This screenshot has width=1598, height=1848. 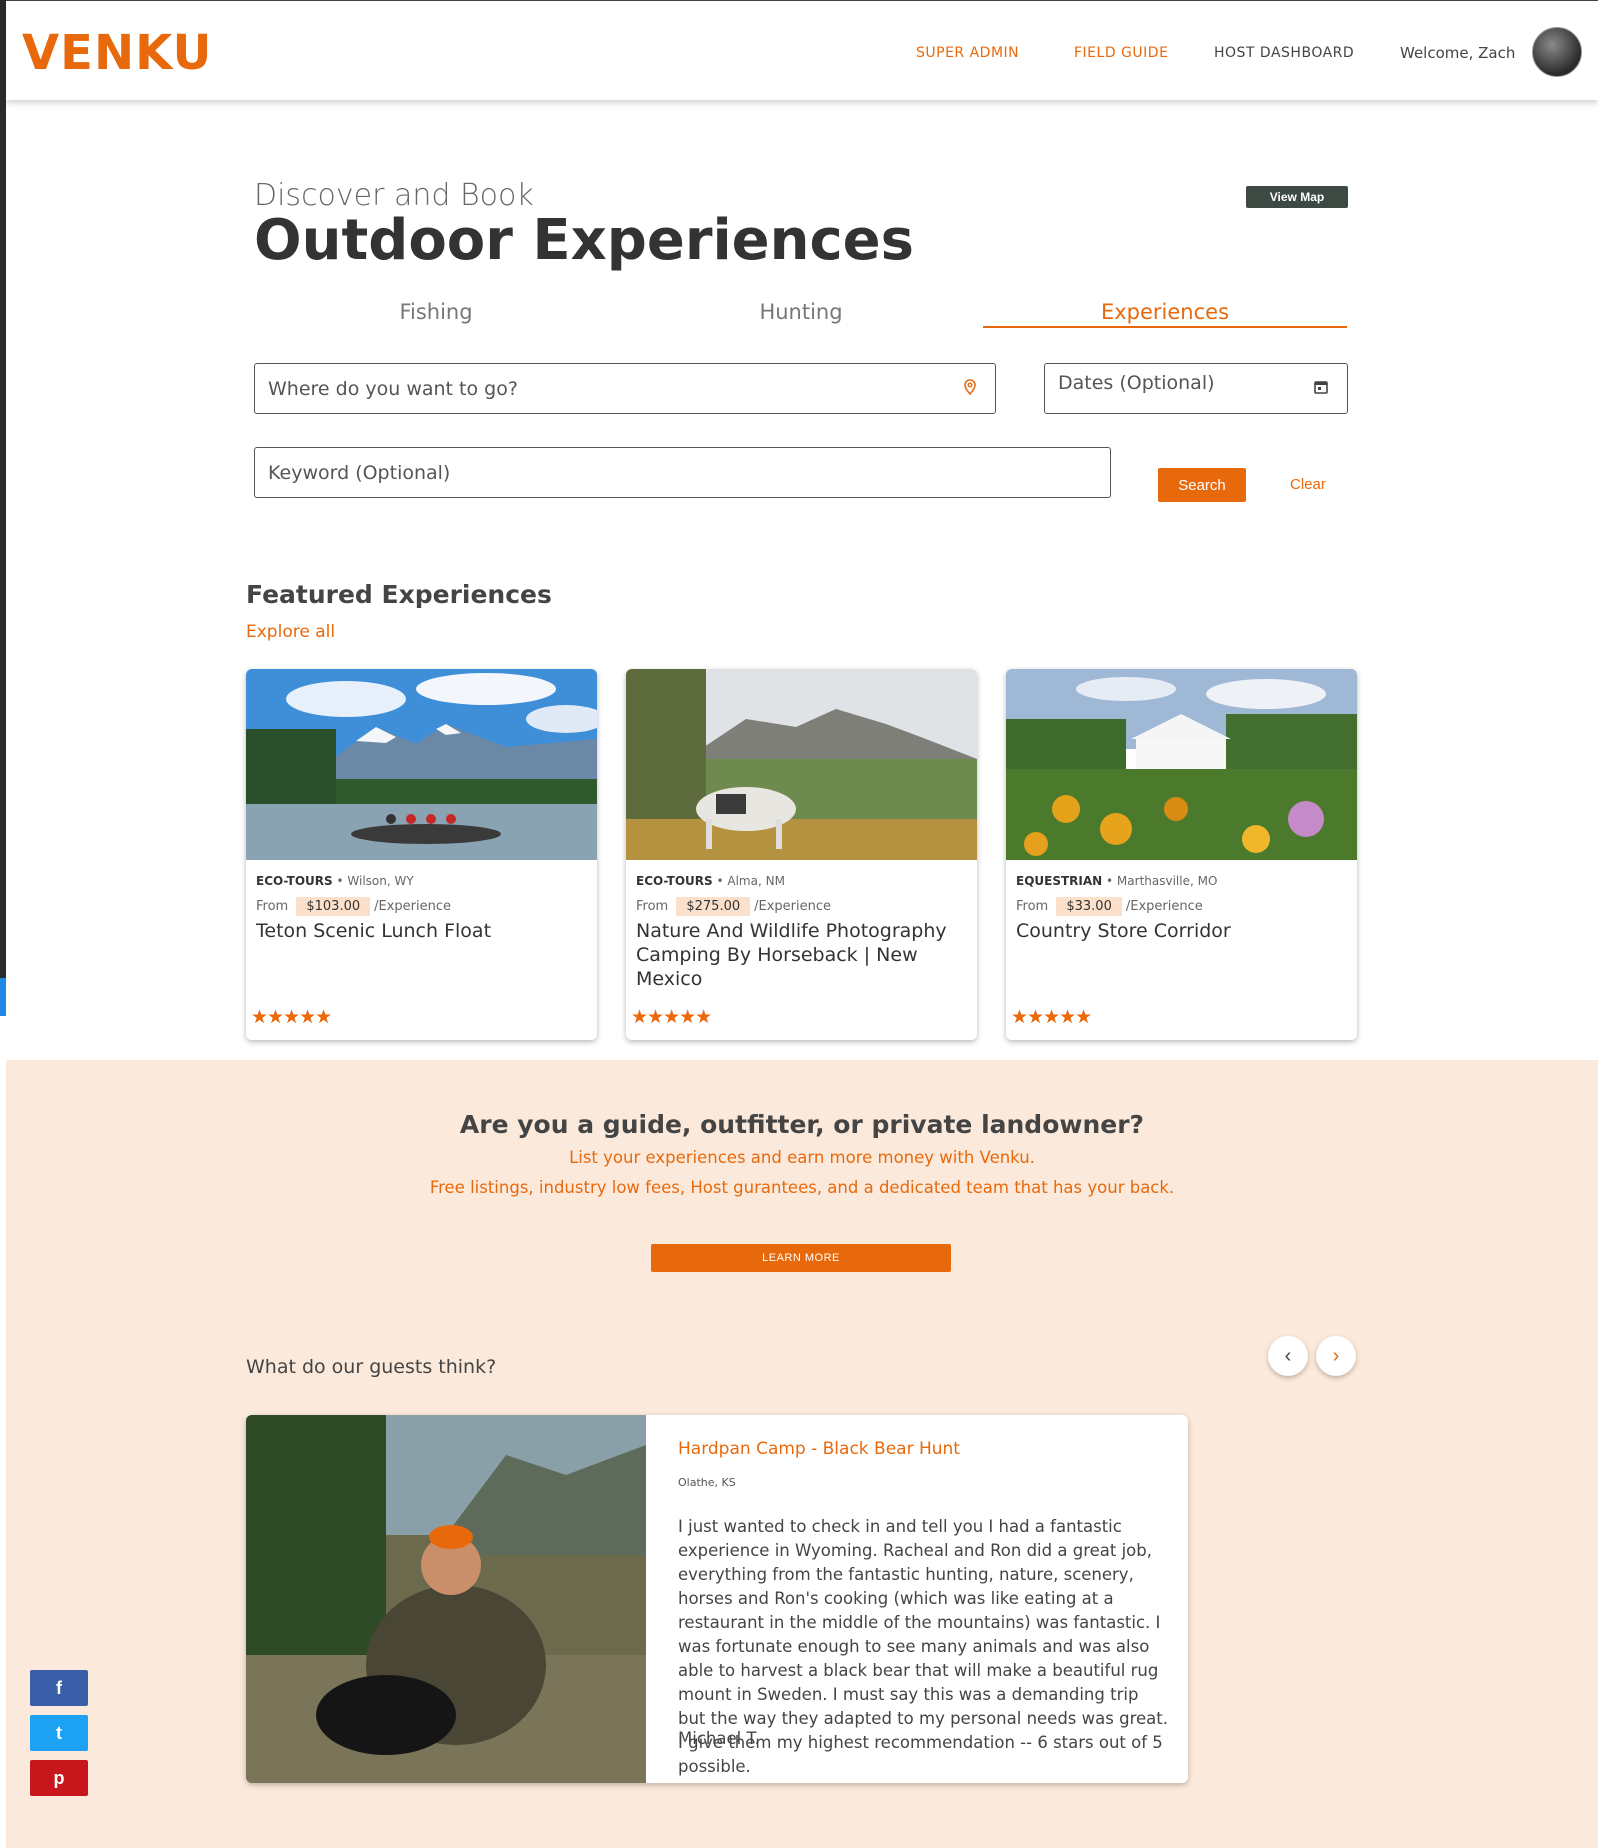 I want to click on chevron-right-icon: ›, so click(x=1336, y=1355).